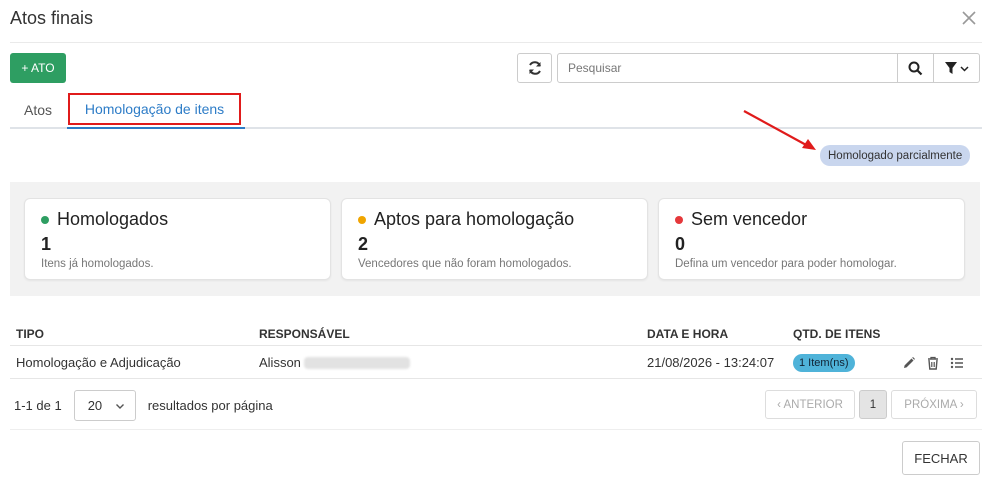  Describe the element at coordinates (951, 68) in the screenshot. I see `filter-icon` at that location.